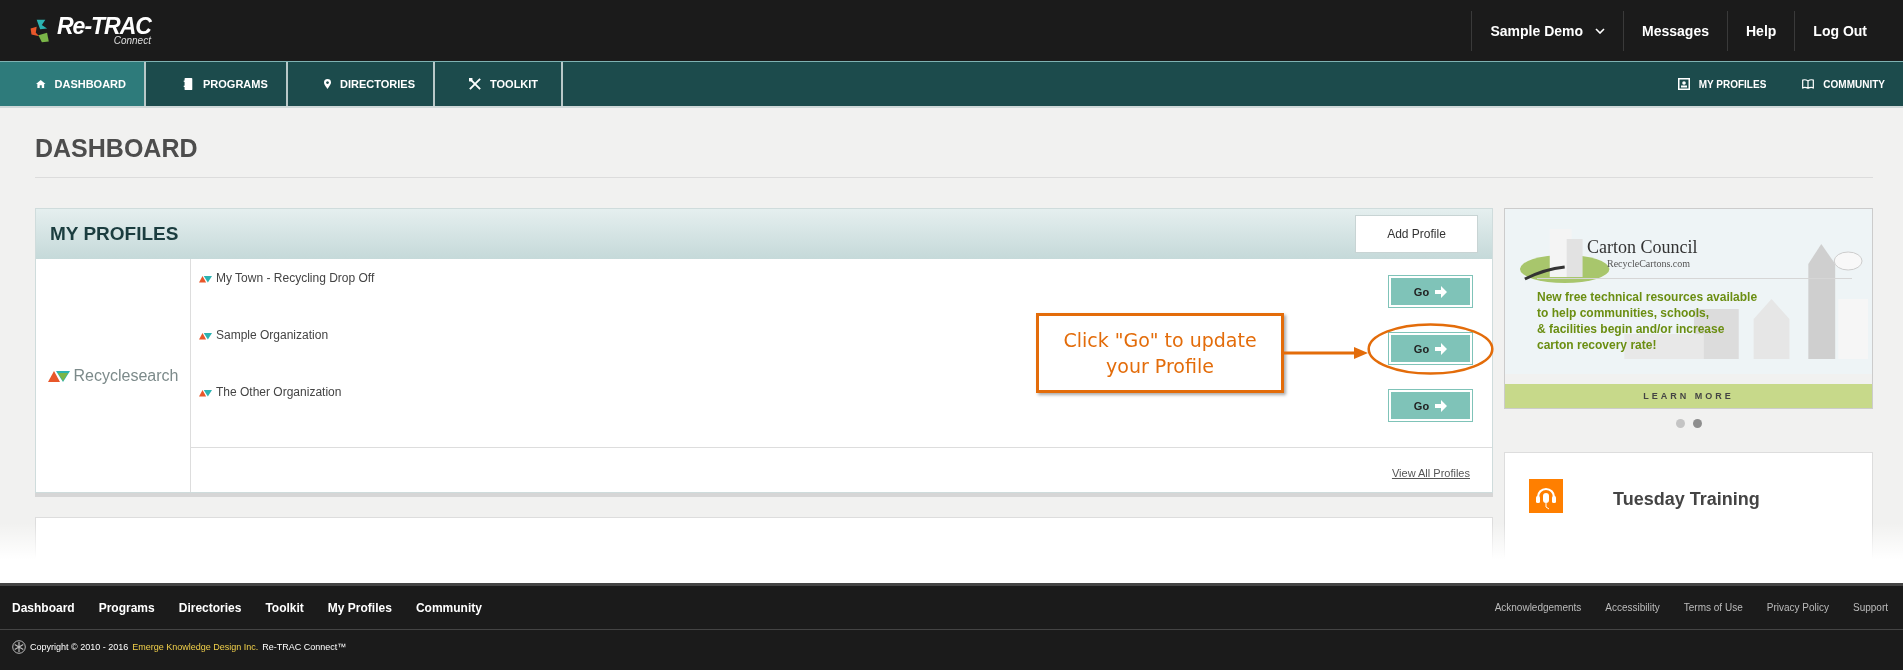 Image resolution: width=1903 pixels, height=670 pixels. Describe the element at coordinates (114, 234) in the screenshot. I see `panel-title: MY PROFILES` at that location.